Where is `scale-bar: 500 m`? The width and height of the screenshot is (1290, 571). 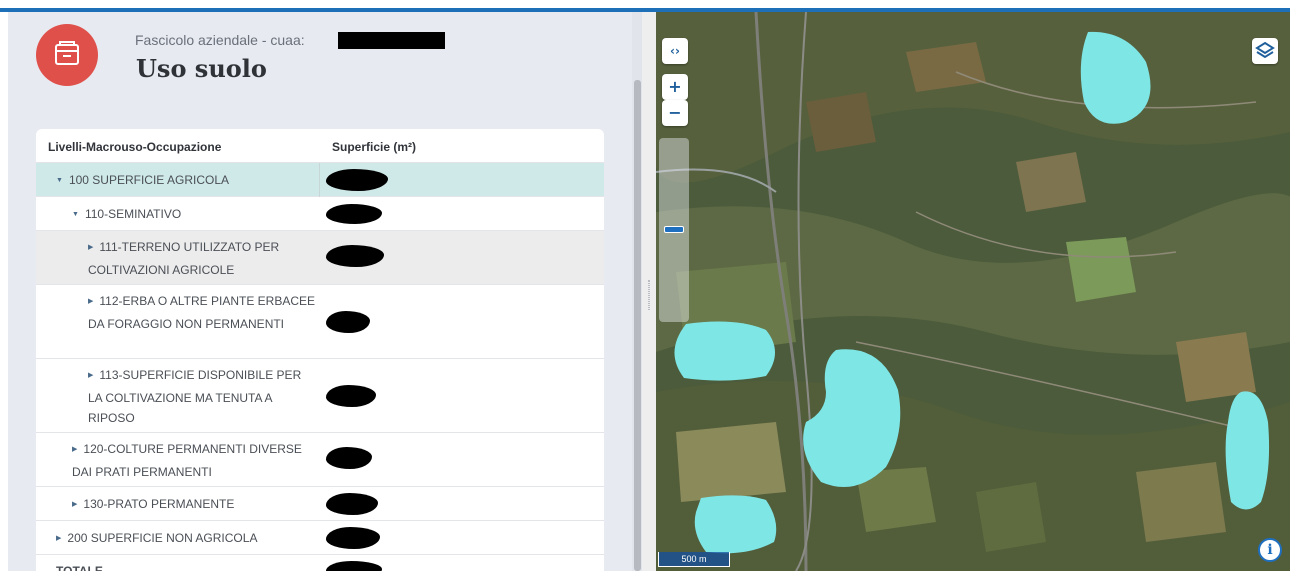
scale-bar: 500 m is located at coordinates (694, 559).